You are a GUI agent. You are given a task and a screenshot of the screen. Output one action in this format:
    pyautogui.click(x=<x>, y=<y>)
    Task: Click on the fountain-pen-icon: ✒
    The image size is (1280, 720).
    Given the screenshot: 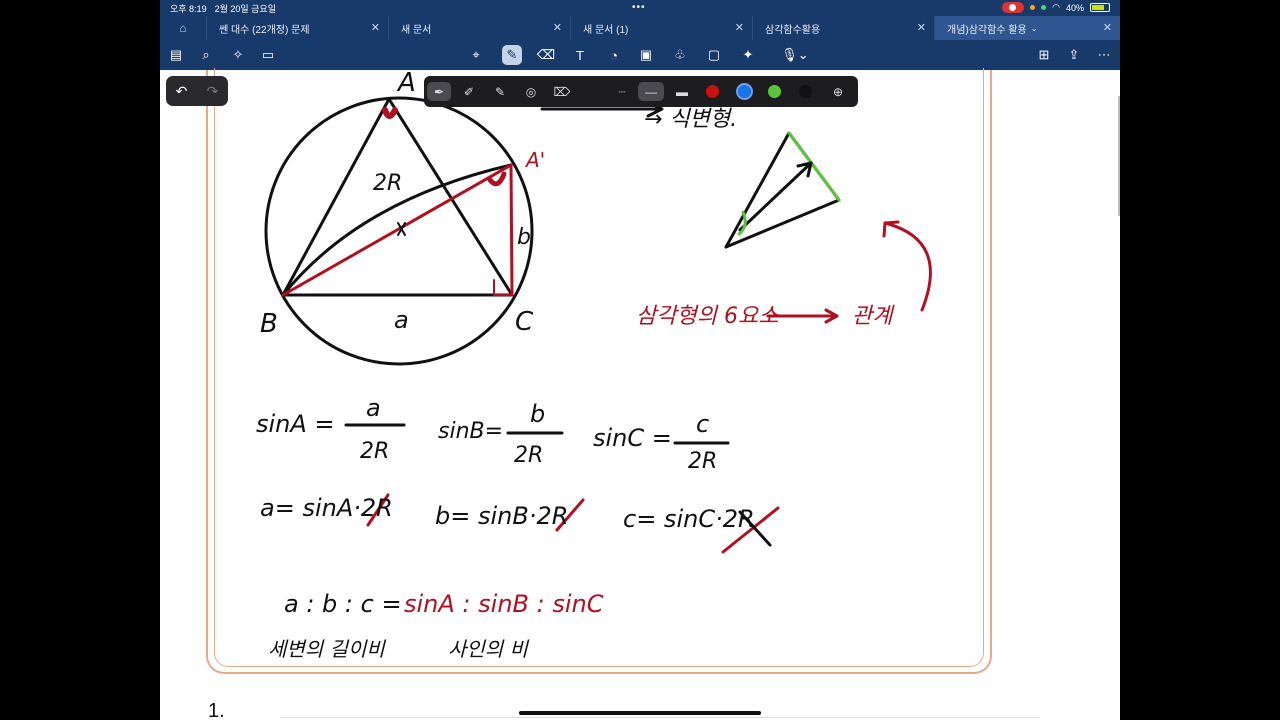 What is the action you would take?
    pyautogui.click(x=439, y=91)
    